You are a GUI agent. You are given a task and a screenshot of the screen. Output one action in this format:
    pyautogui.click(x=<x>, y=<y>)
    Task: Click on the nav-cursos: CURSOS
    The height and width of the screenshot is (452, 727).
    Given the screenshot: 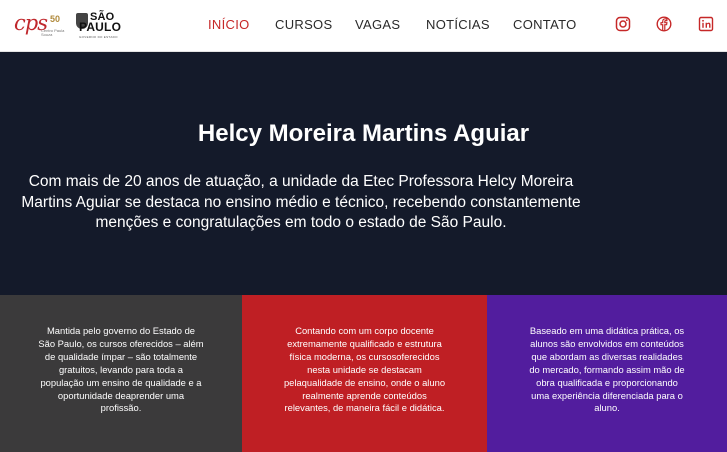 What is the action you would take?
    pyautogui.click(x=303, y=24)
    